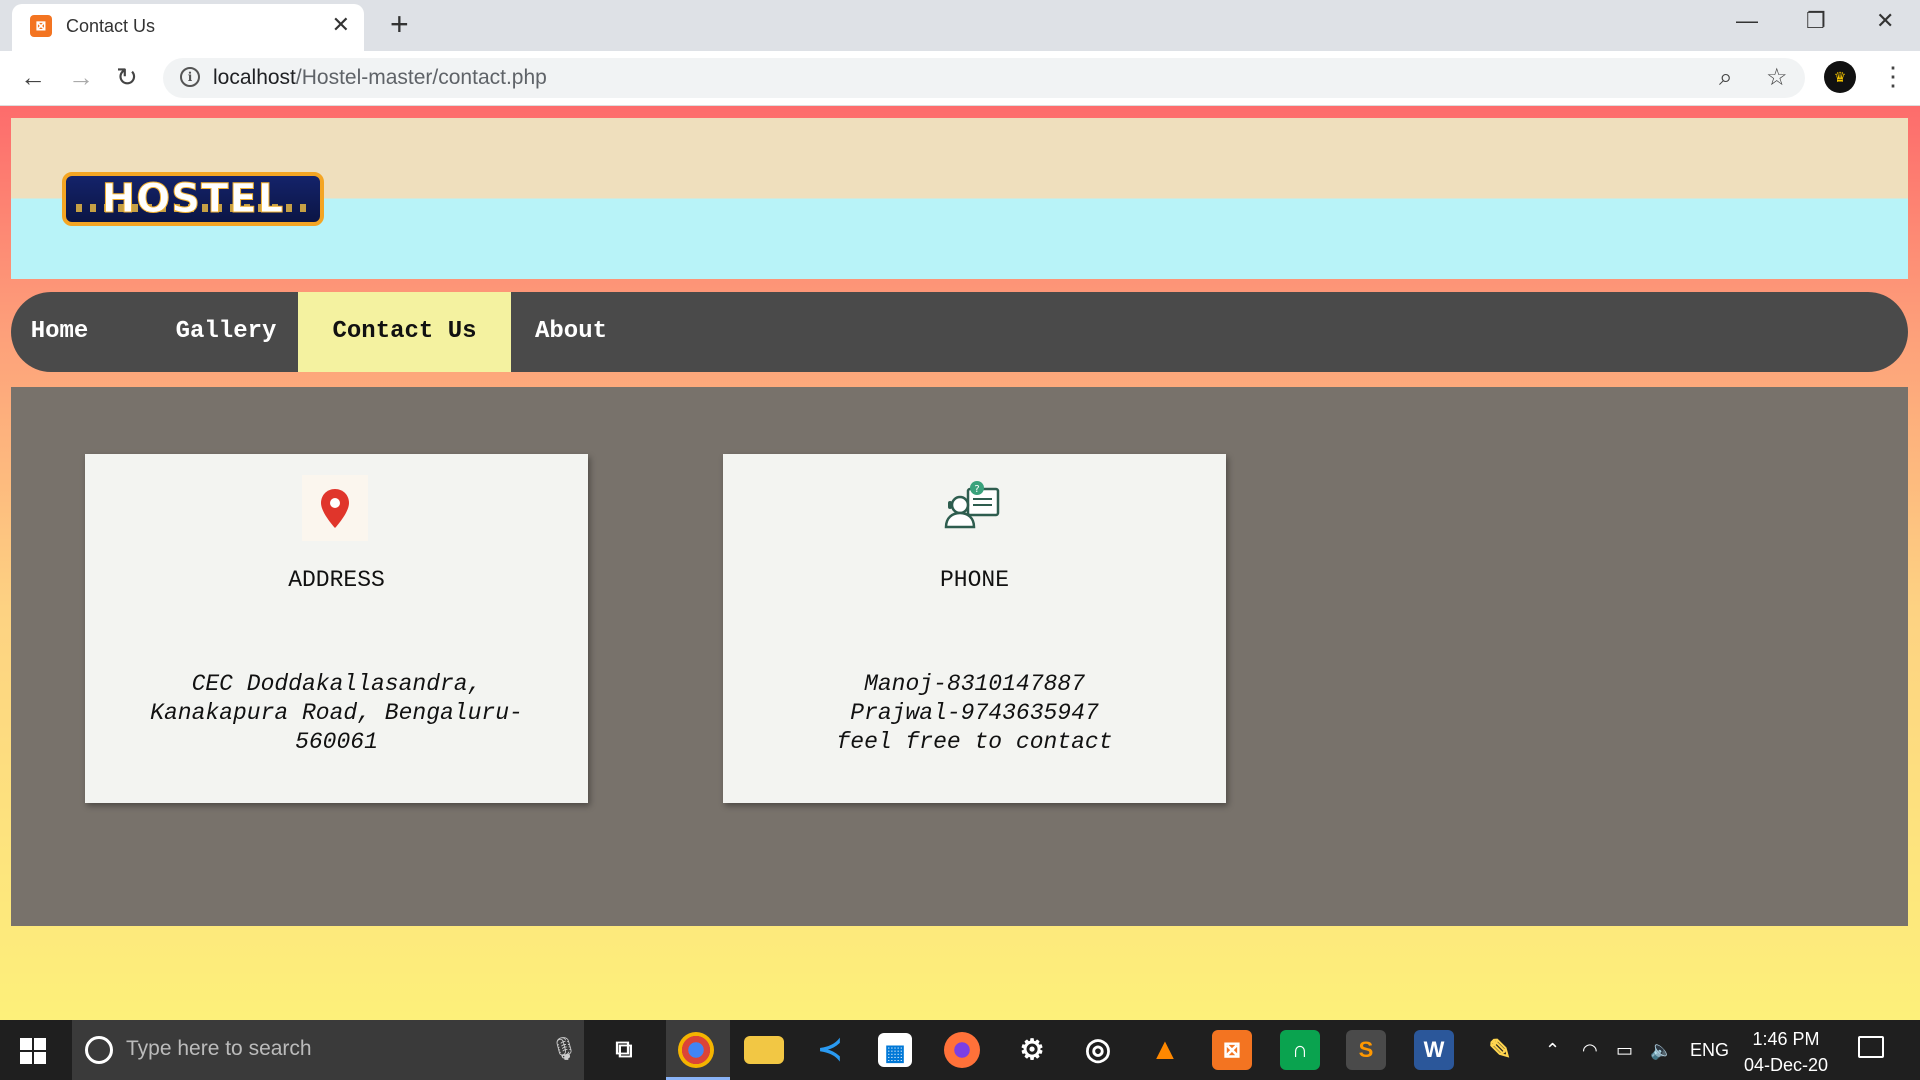  Describe the element at coordinates (624, 1050) in the screenshot. I see `task-view-icon: ⧉` at that location.